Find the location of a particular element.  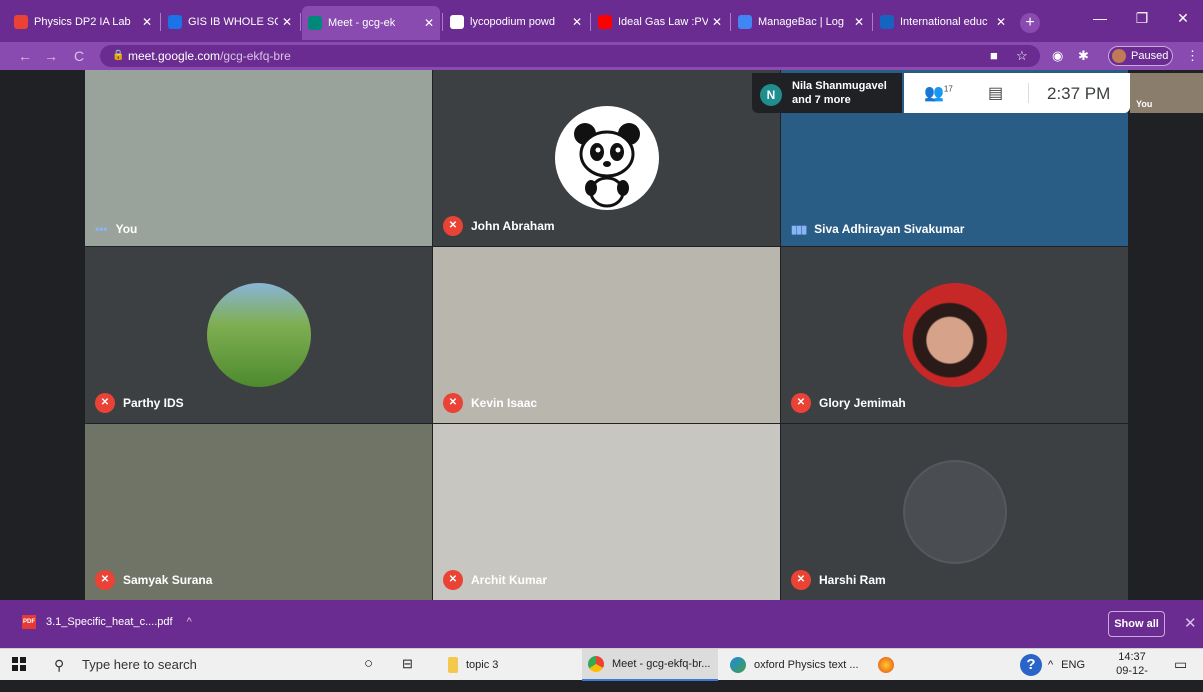

language-indicator: ENG is located at coordinates (1073, 665).